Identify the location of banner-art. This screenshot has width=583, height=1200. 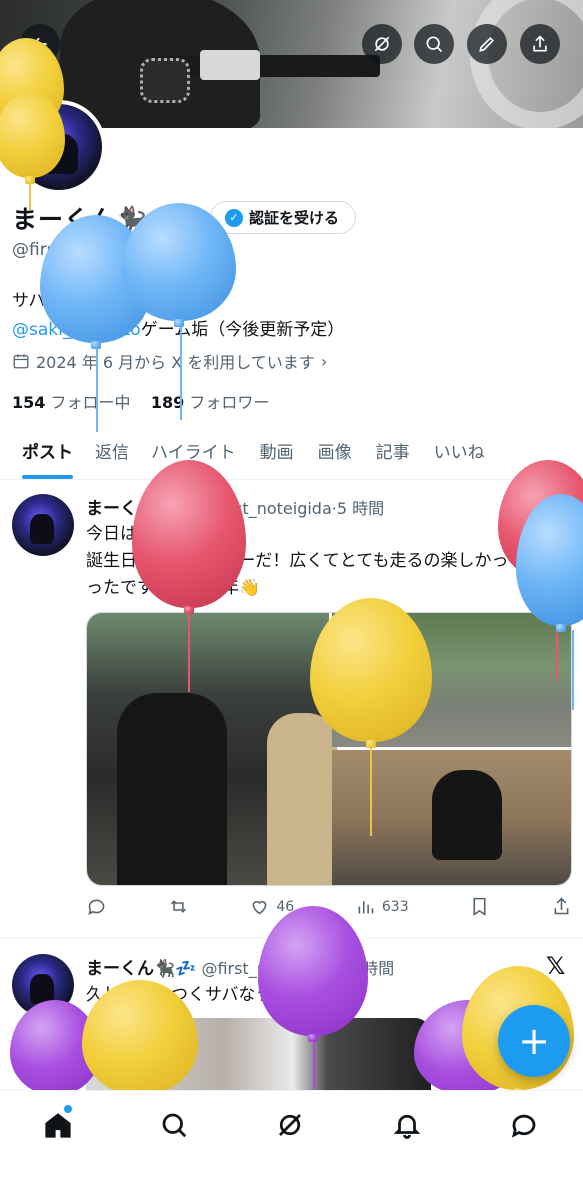
(526, 64).